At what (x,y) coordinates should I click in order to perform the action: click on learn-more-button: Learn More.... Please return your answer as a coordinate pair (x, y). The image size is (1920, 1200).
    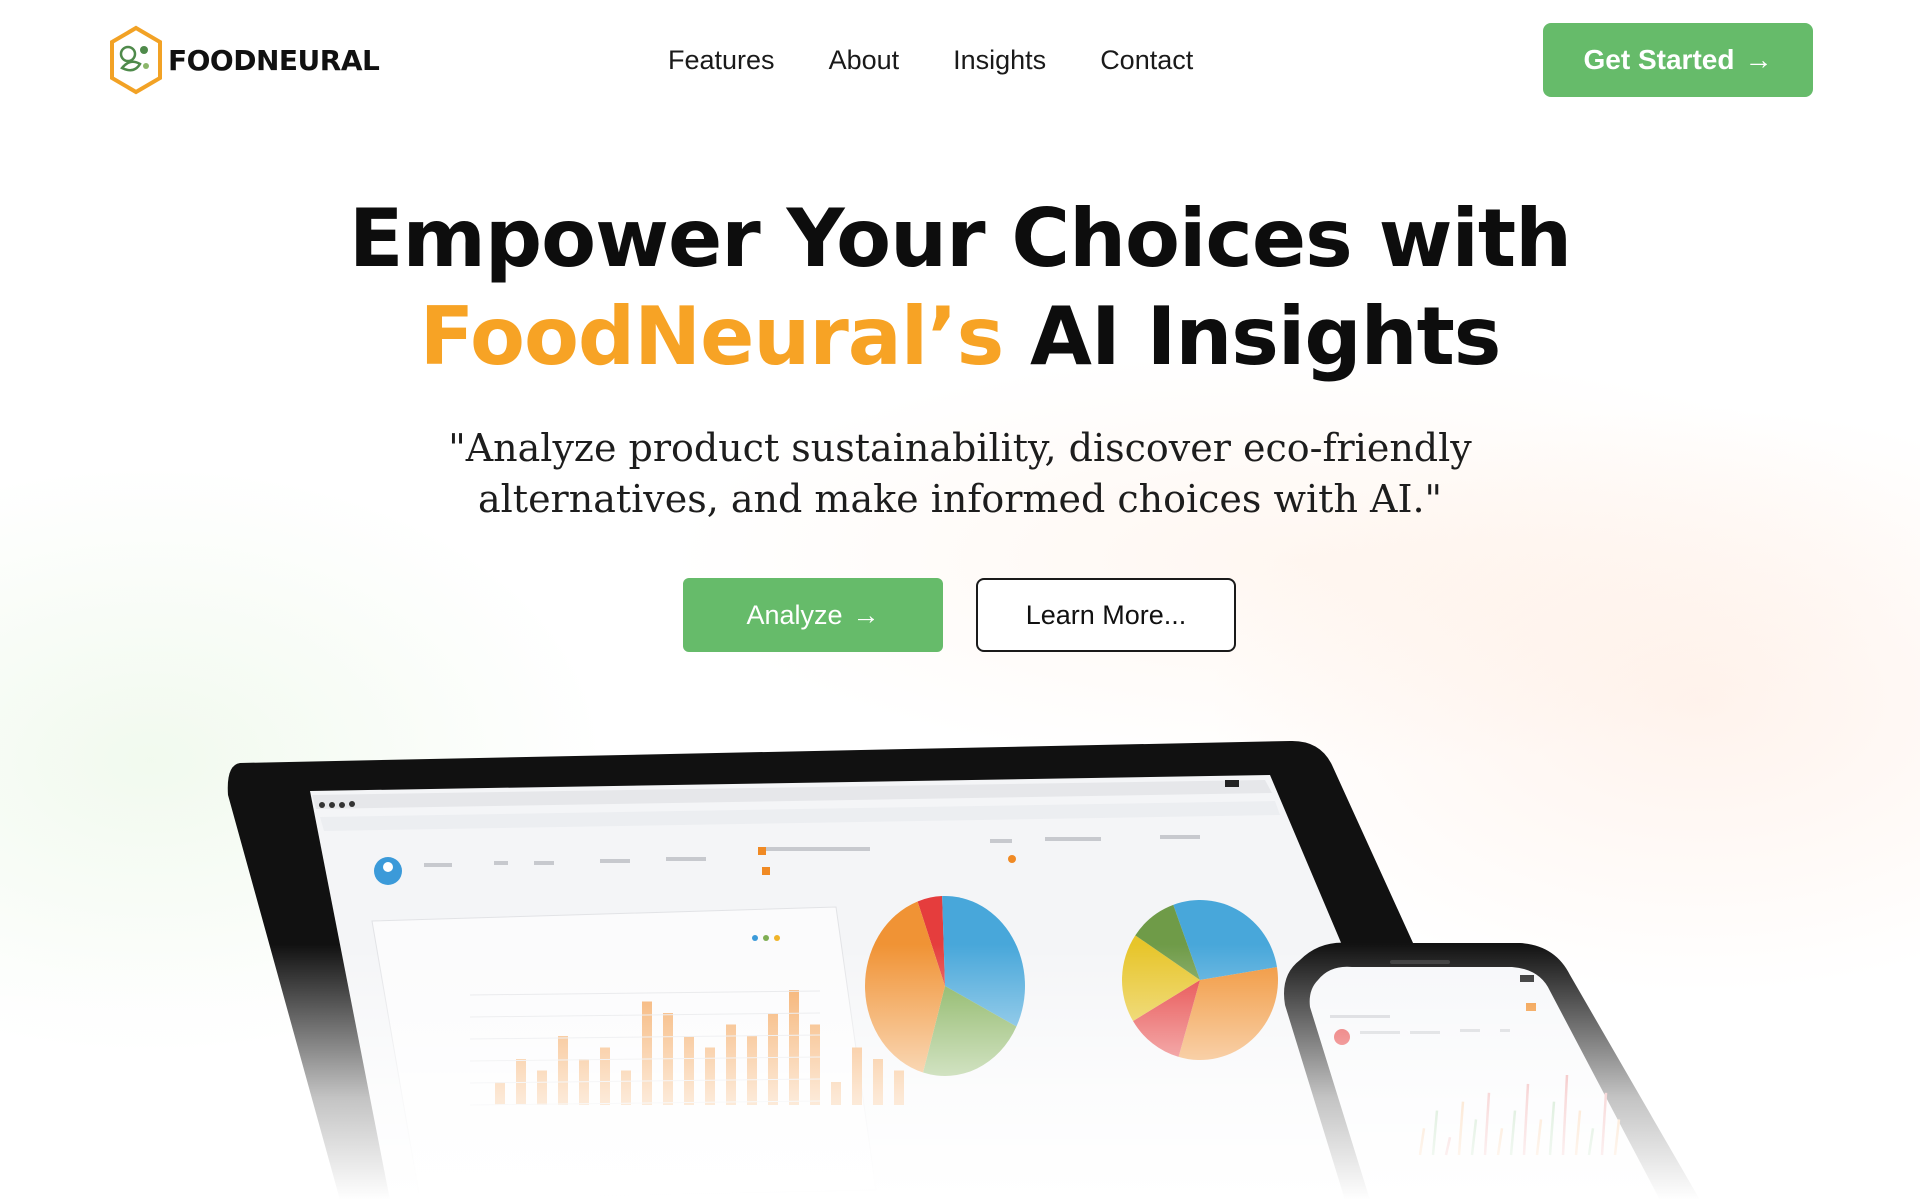
    Looking at the image, I should click on (1106, 615).